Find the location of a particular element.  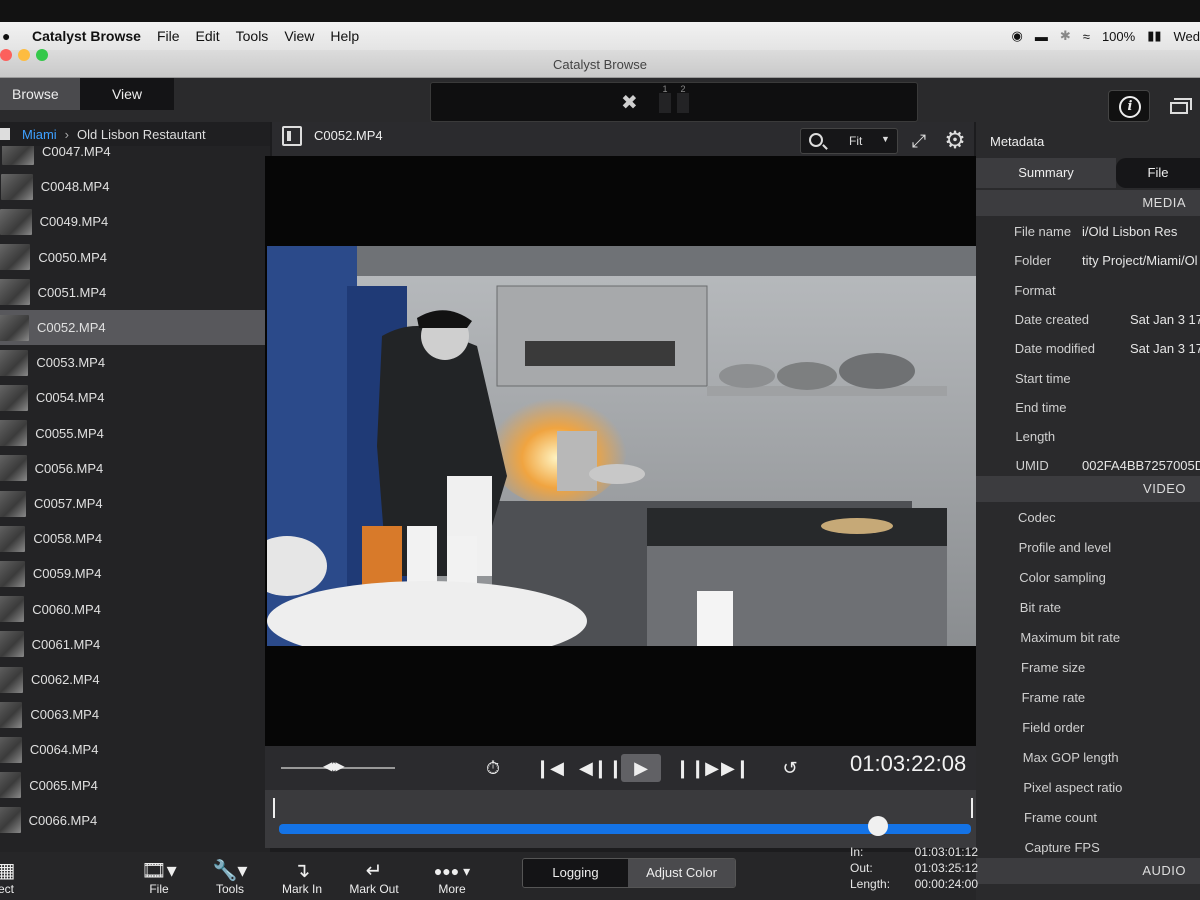

wifi-icon: ≈ is located at coordinates (1086, 36).